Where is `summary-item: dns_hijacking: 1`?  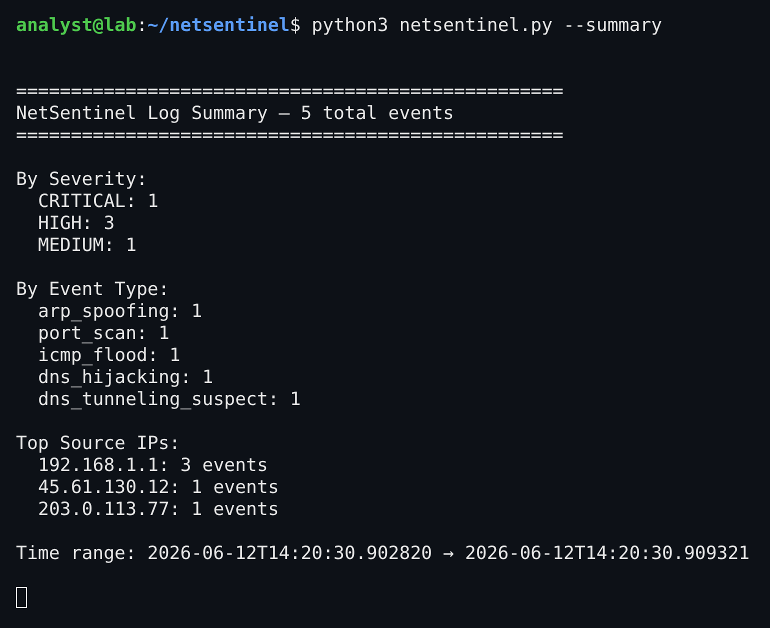 summary-item: dns_hijacking: 1 is located at coordinates (125, 378).